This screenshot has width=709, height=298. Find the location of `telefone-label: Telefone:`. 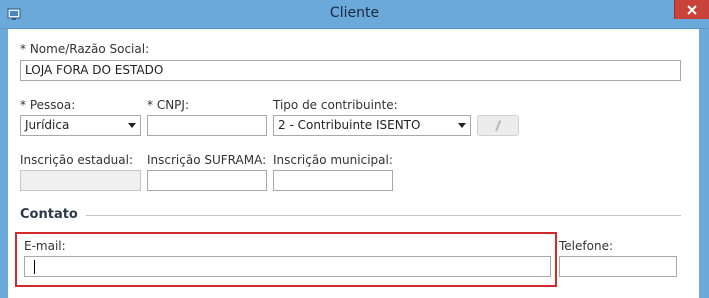

telefone-label: Telefone: is located at coordinates (586, 246).